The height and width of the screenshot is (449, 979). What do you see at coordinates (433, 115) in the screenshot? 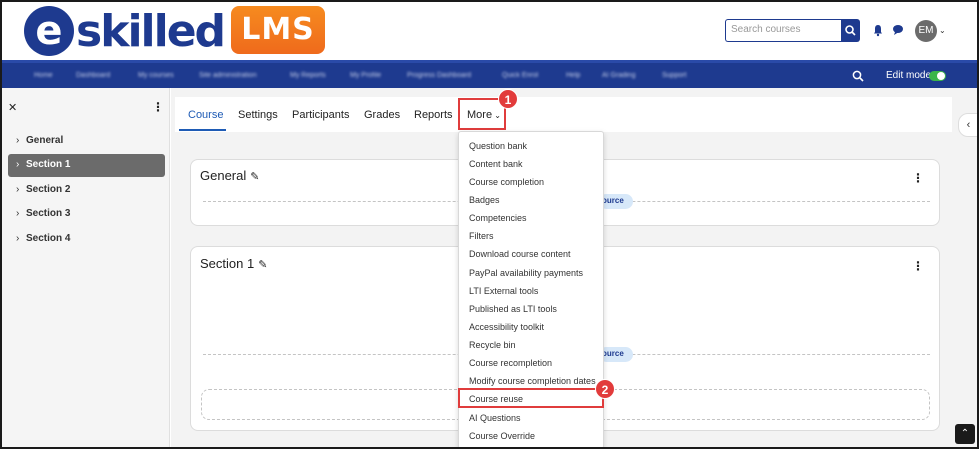
I see `tab-reports: Reports` at bounding box center [433, 115].